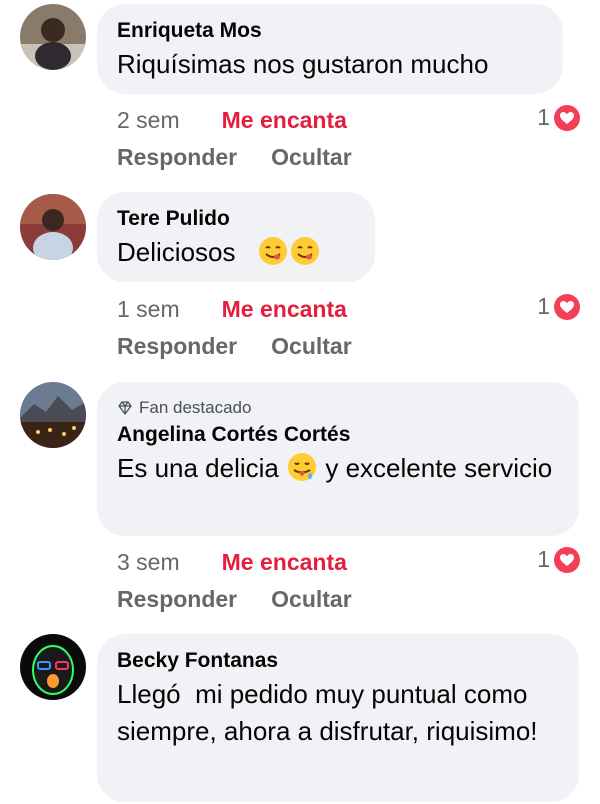 The height and width of the screenshot is (804, 600). I want to click on comment-text: Riquísimas nos gustaron mucho, so click(303, 64).